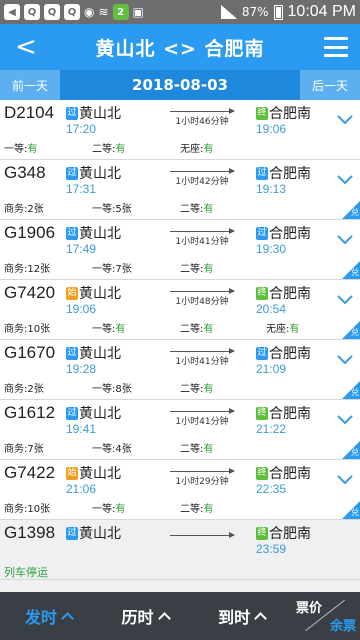 This screenshot has width=360, height=640. Describe the element at coordinates (228, 12) in the screenshot. I see `signal-icon` at that location.